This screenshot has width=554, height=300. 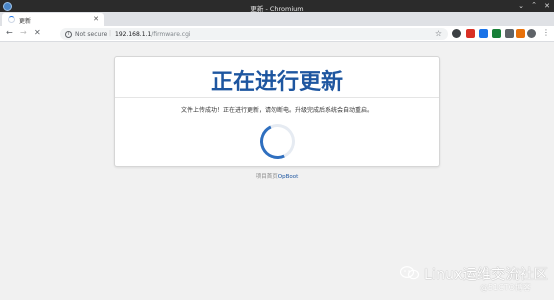 I want to click on extension-green-icon, so click(x=496, y=33).